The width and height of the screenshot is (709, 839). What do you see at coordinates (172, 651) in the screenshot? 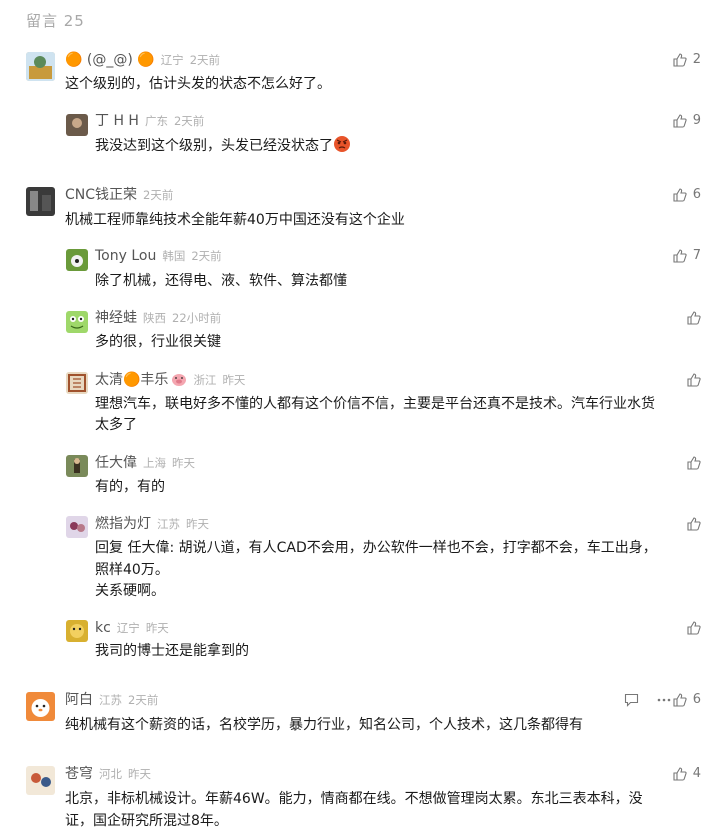
I see `comment-text: 我司的博士还是能拿到的` at bounding box center [172, 651].